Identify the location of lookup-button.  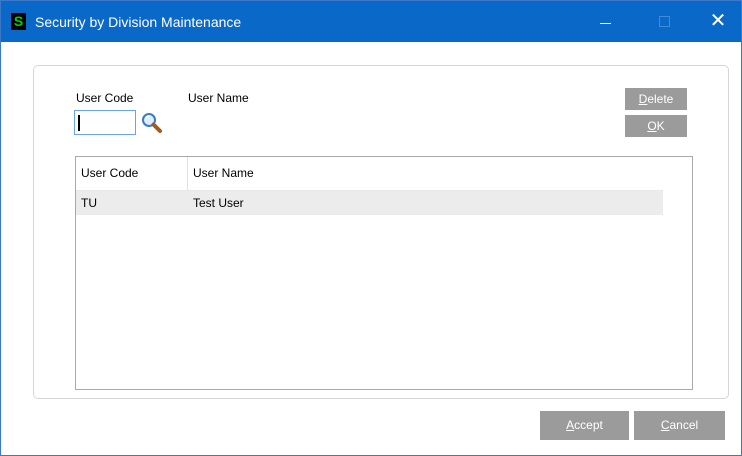
(152, 123).